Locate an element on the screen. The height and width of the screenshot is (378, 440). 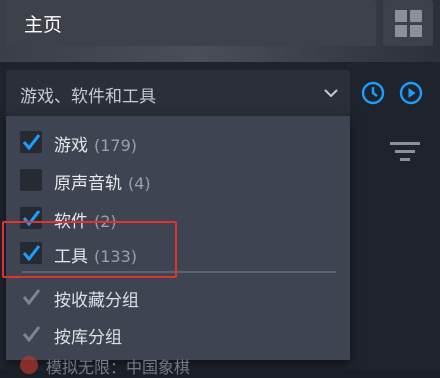
recent-clock-icon is located at coordinates (373, 93).